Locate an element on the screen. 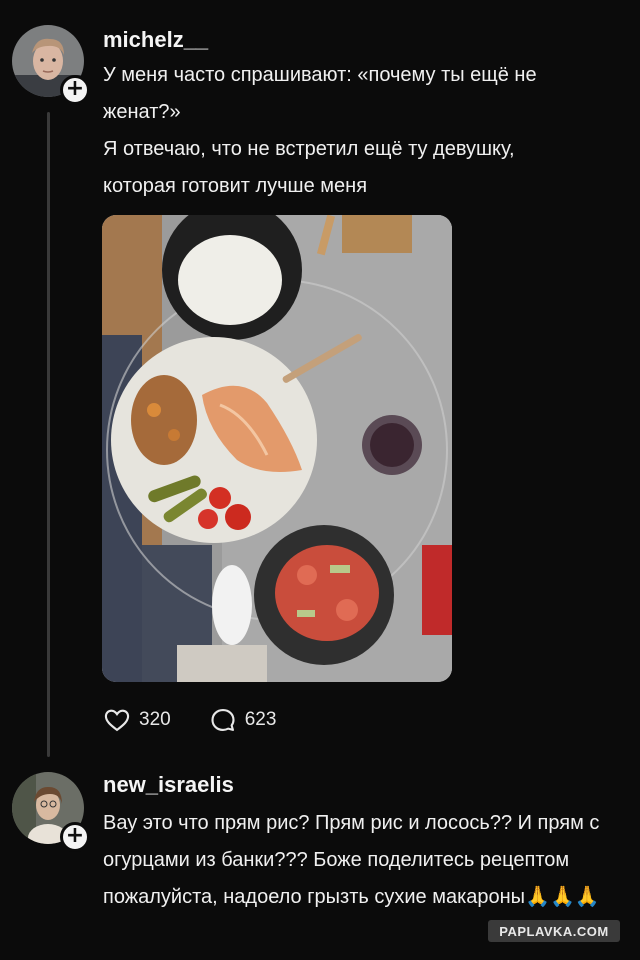 The image size is (640, 960). post-username: michelz__ is located at coordinates (155, 40).